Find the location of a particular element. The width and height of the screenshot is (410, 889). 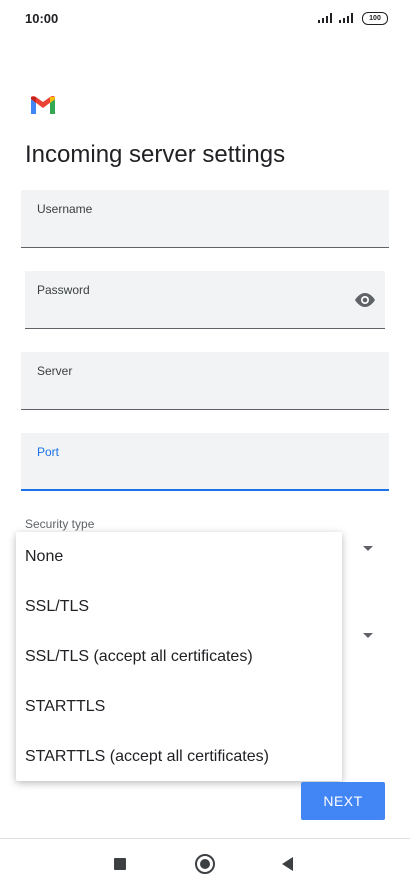

gmail-logo is located at coordinates (43, 105).